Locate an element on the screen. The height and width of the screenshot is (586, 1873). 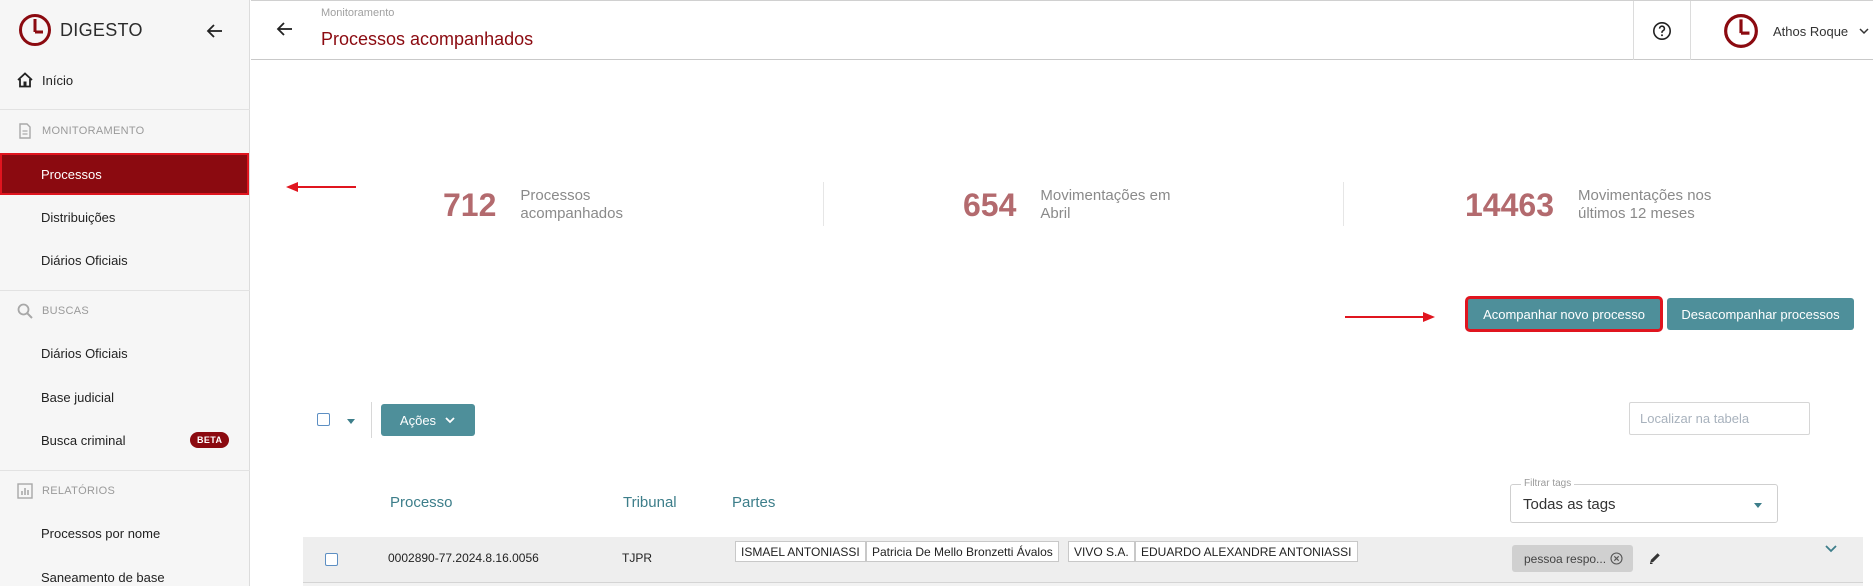
stat-line: Processos is located at coordinates (555, 195).